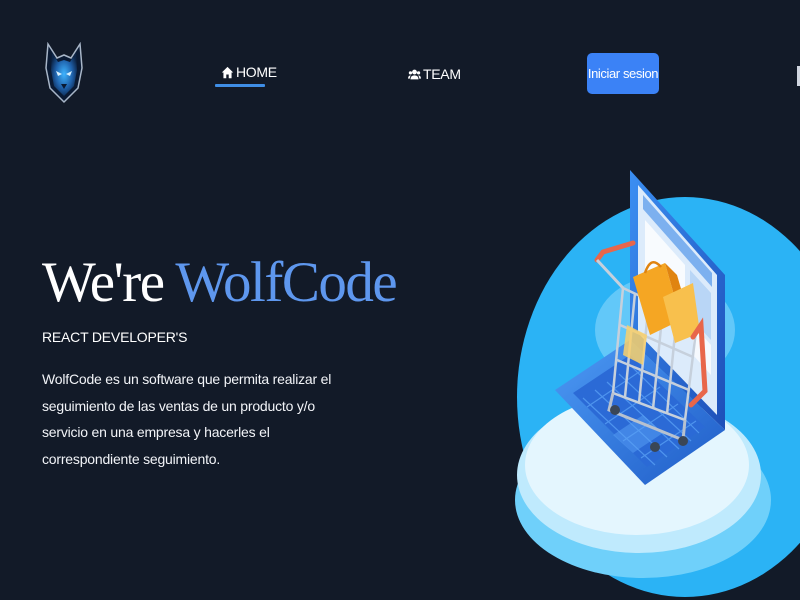  I want to click on wolf-logo-icon, so click(64, 73).